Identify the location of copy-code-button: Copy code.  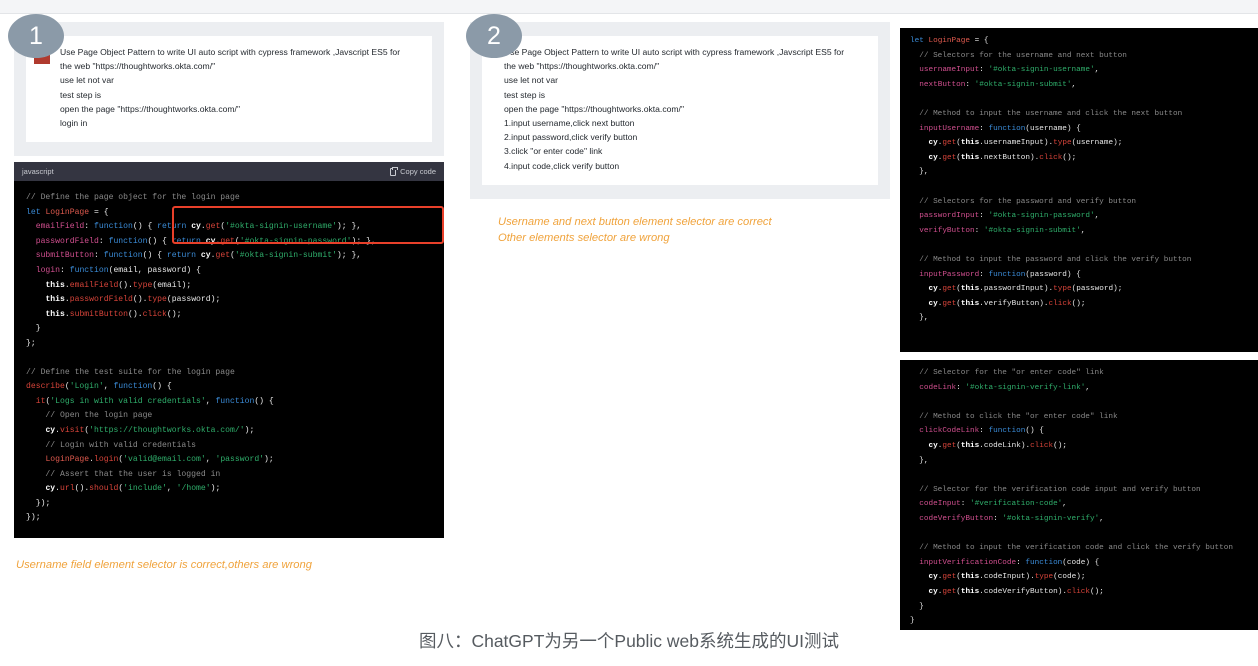
(413, 171).